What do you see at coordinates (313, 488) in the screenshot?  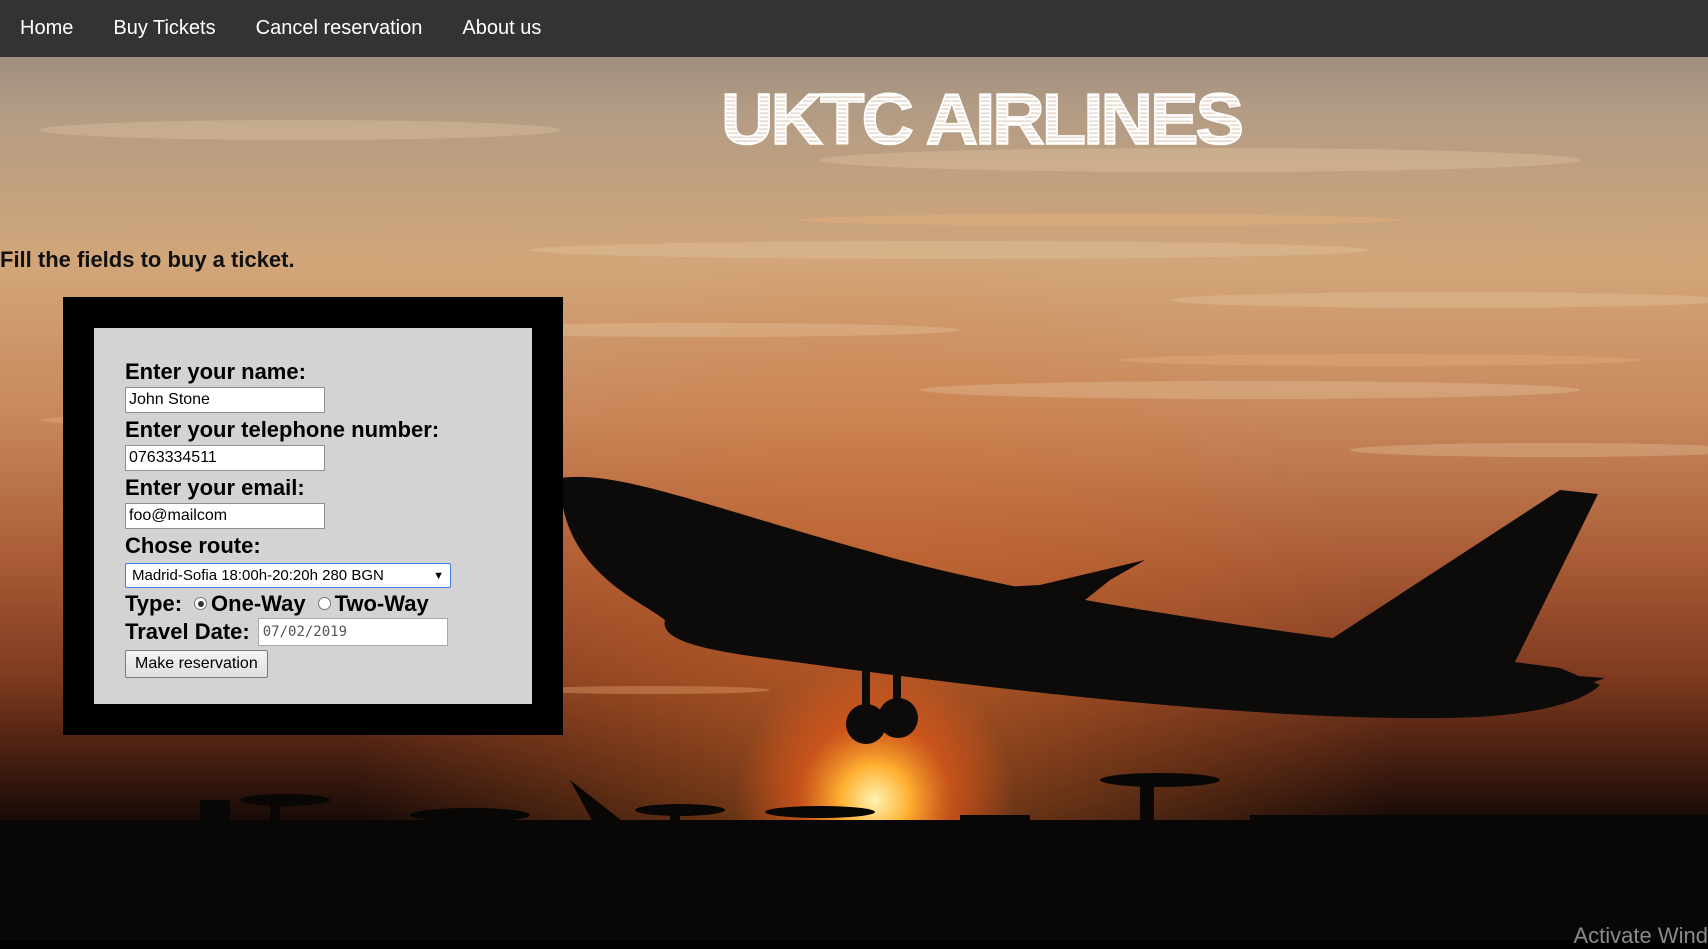 I see `email-label: Enter your email:` at bounding box center [313, 488].